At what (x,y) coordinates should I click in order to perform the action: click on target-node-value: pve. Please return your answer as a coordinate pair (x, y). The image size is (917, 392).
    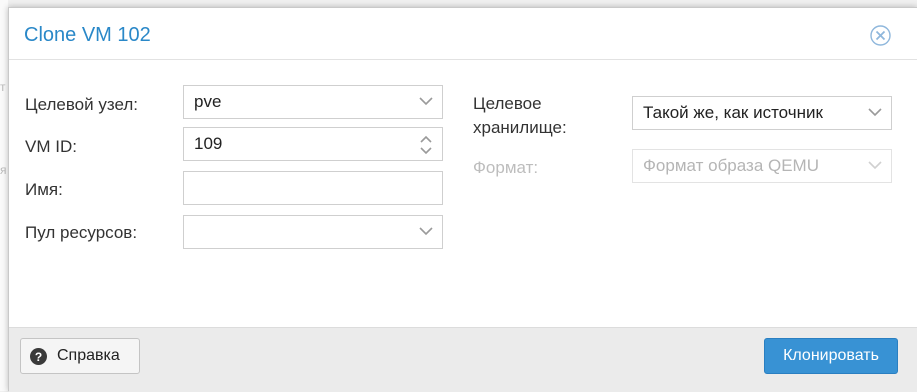
    Looking at the image, I should click on (208, 101).